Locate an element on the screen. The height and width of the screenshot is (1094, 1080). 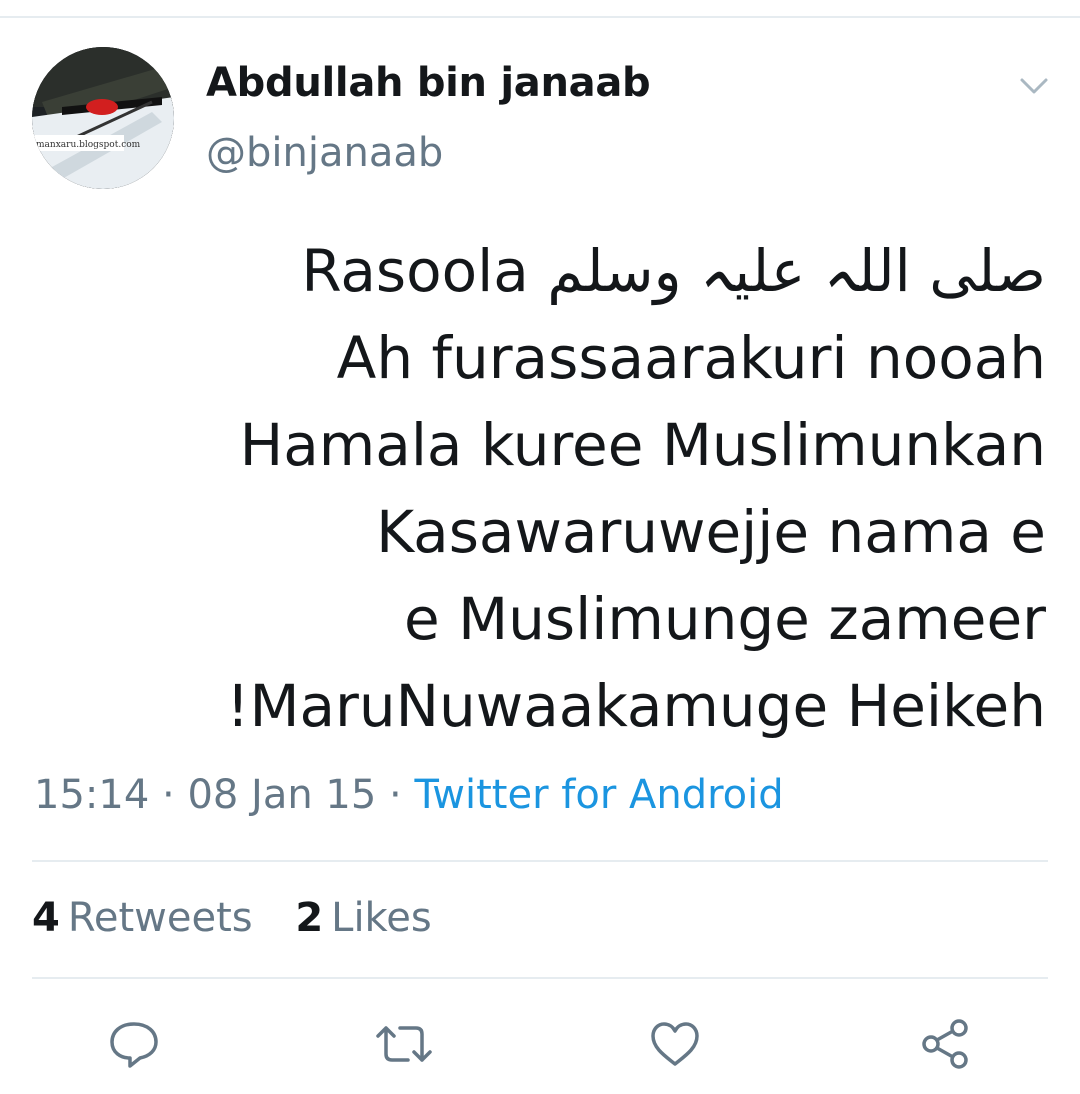
avatar-watermark: manxaru.blogspot.com is located at coordinates (88, 145).